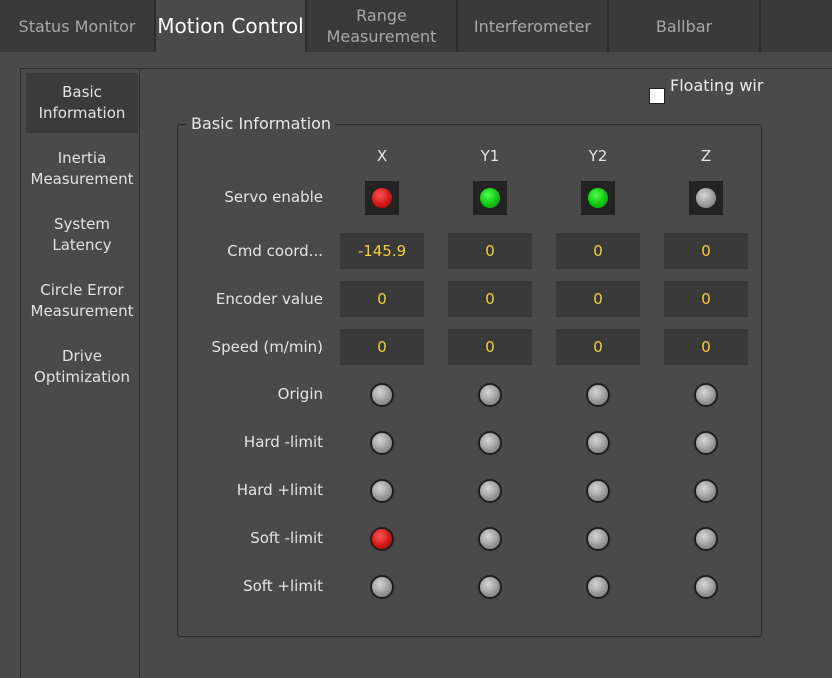 The height and width of the screenshot is (678, 832). What do you see at coordinates (382, 395) in the screenshot?
I see `origin-x-indicator` at bounding box center [382, 395].